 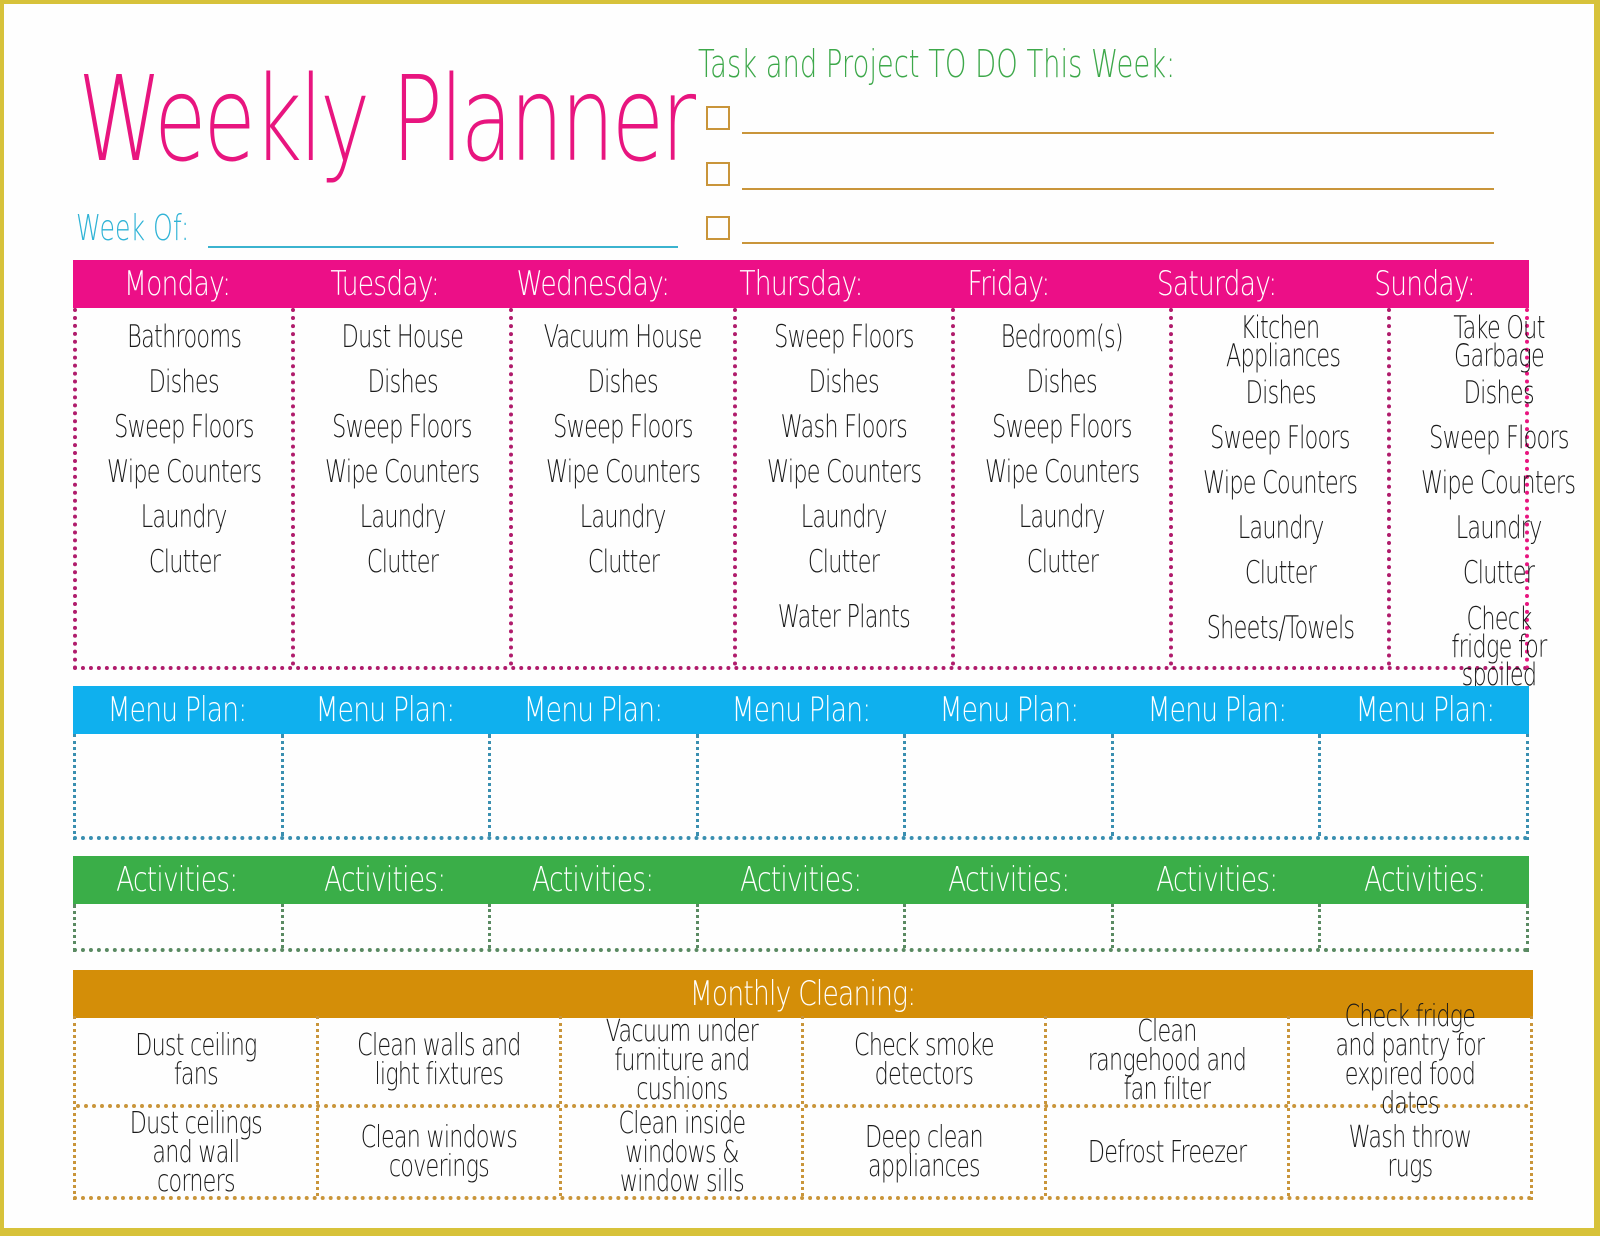 I want to click on monthly-task: Wash throw rugs, so click(x=1408, y=1152).